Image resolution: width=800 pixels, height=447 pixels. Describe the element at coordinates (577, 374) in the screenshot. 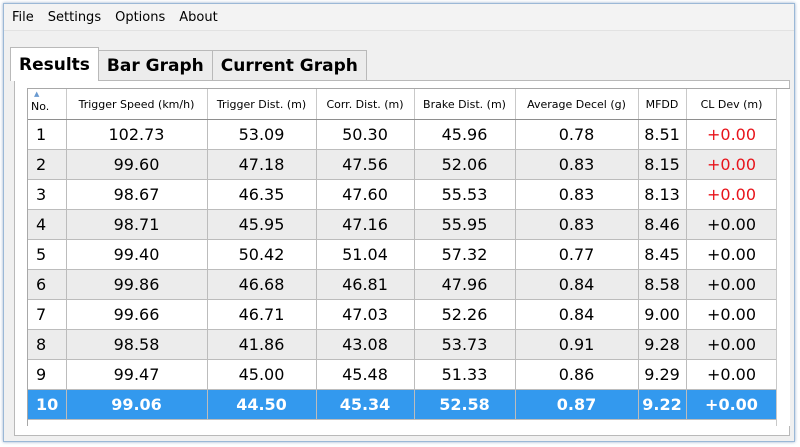

I see `table-cell: 0.86` at that location.